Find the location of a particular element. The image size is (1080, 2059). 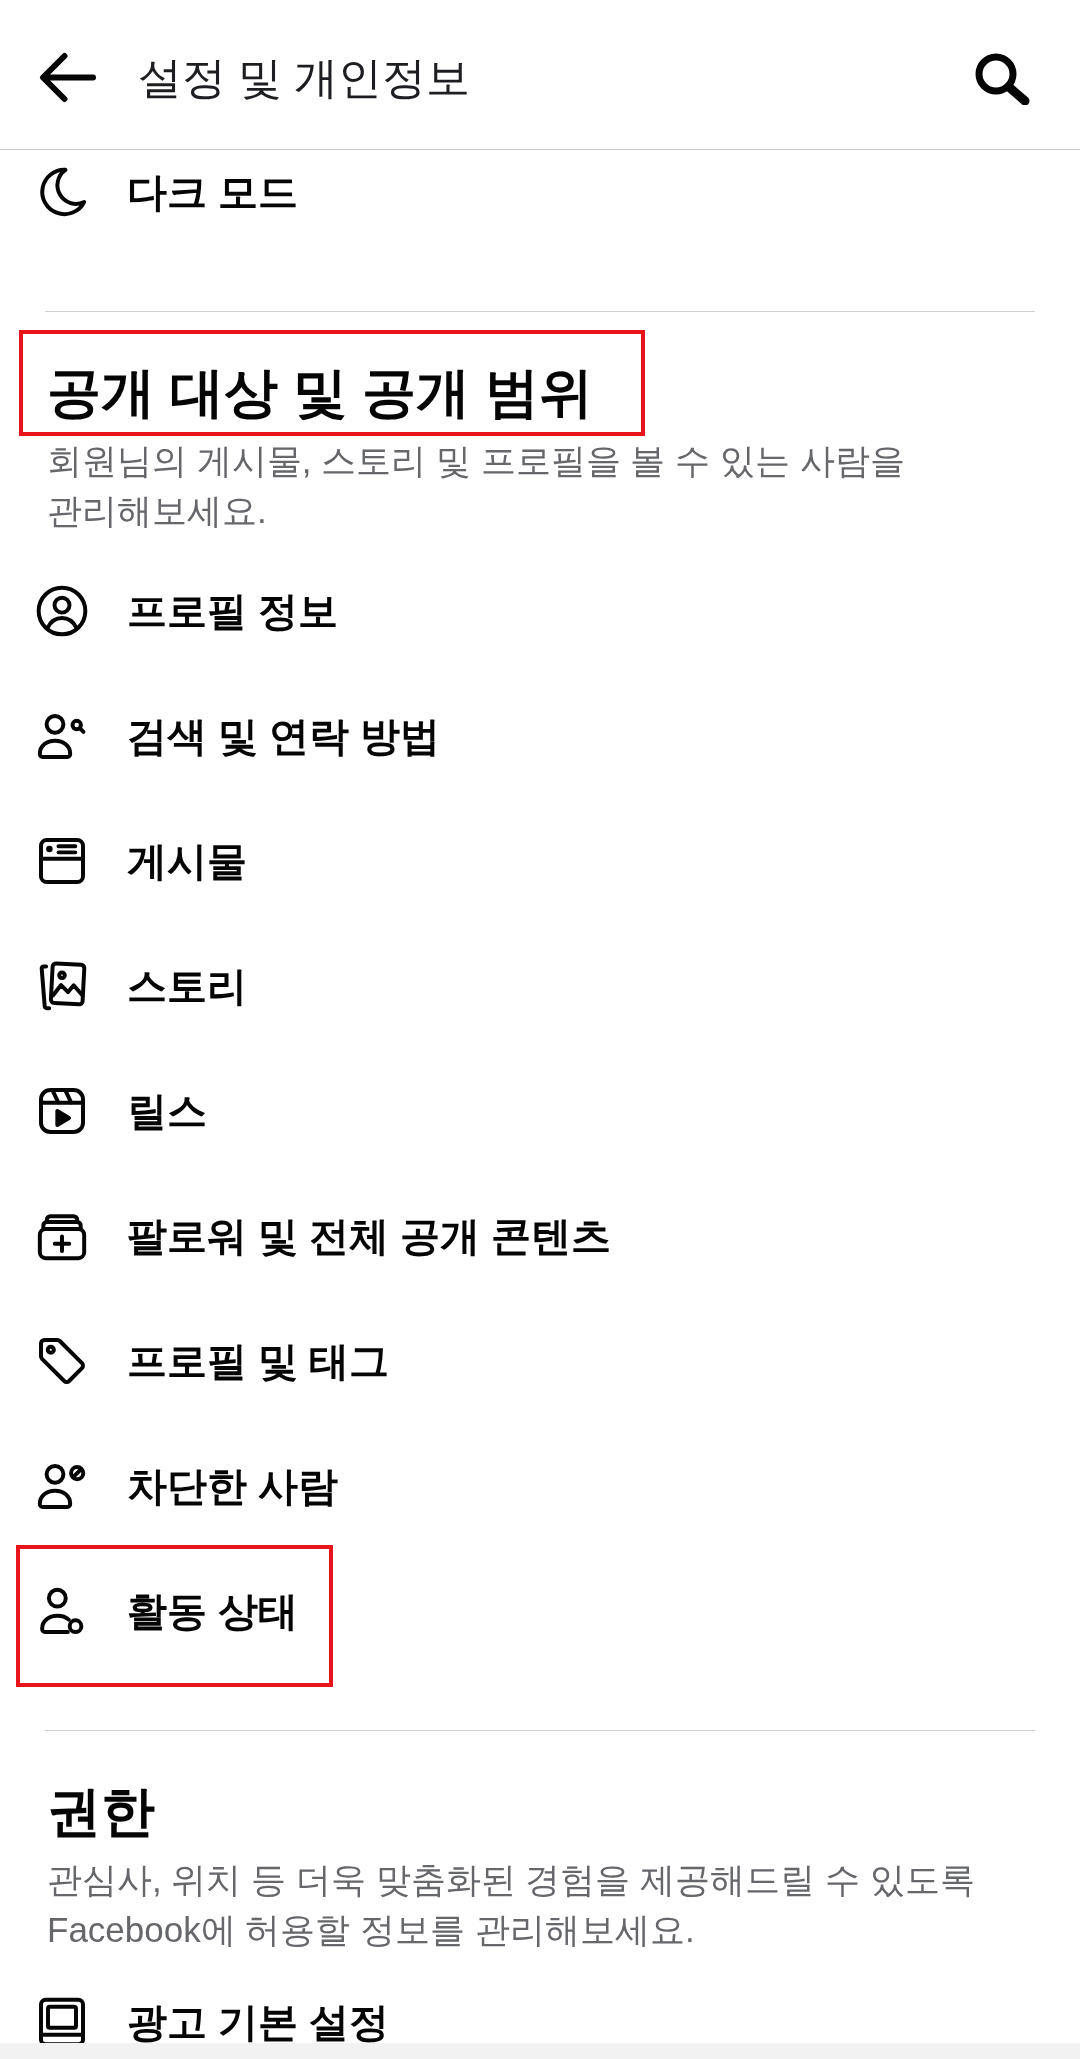

settings-item: 다크 모드 is located at coordinates (166, 191).